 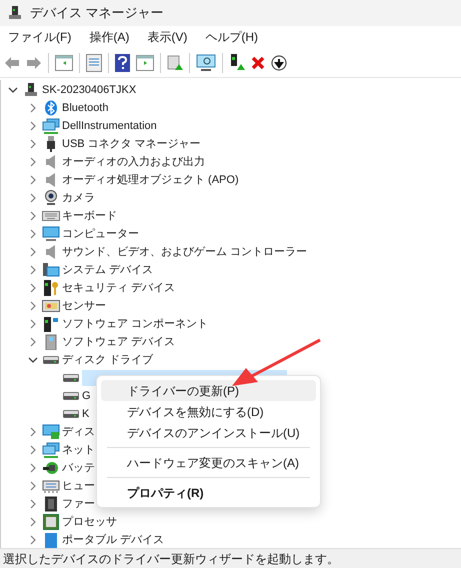 I want to click on sensor-icon, so click(x=51, y=306).